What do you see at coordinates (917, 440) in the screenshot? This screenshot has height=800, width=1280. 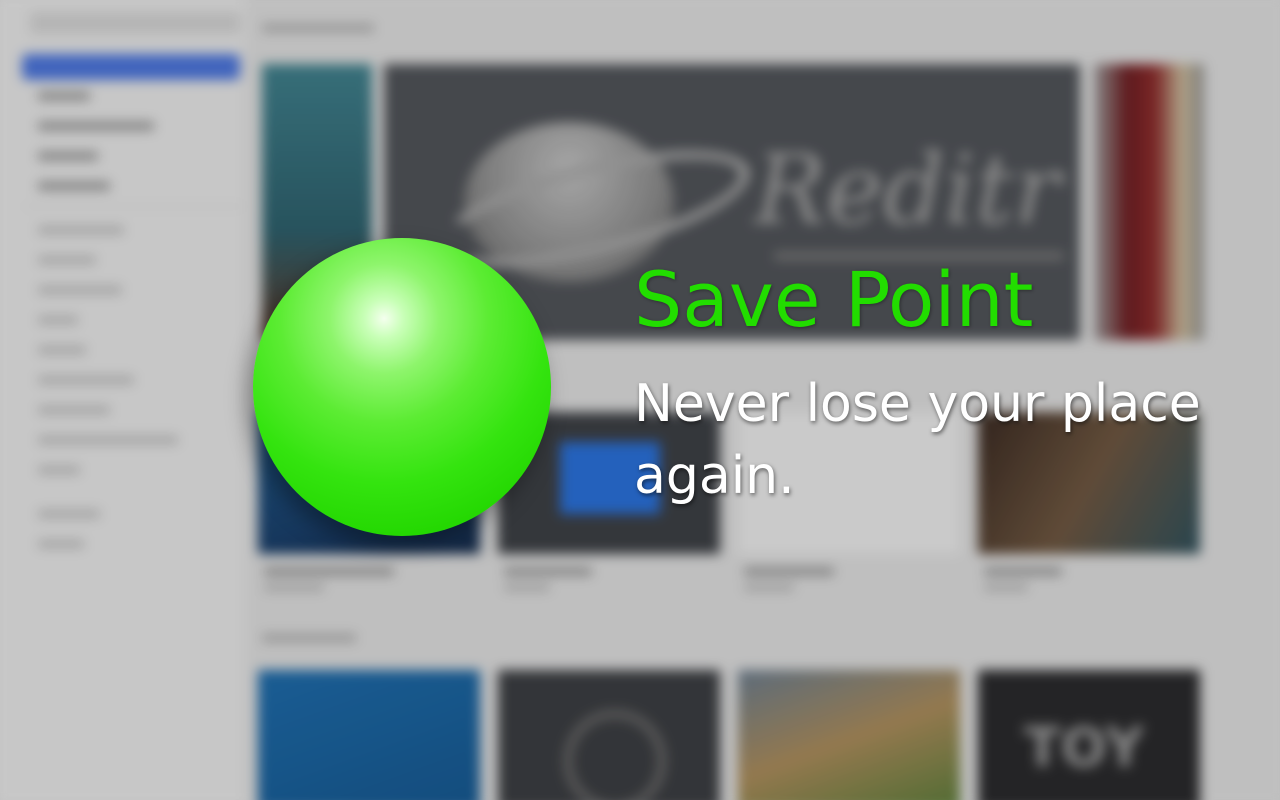 I see `promo-tagline: Never lose your place again.` at bounding box center [917, 440].